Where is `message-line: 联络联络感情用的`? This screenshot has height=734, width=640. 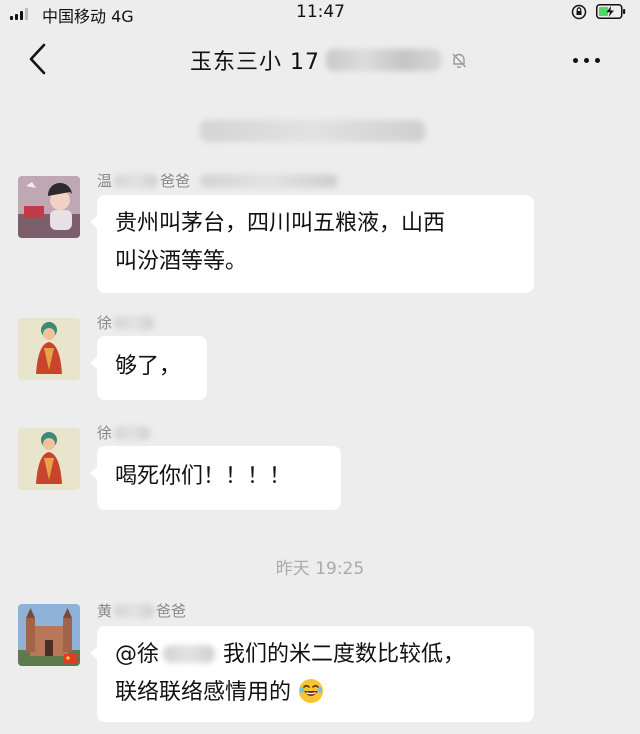
message-line: 联络联络感情用的 is located at coordinates (315, 693).